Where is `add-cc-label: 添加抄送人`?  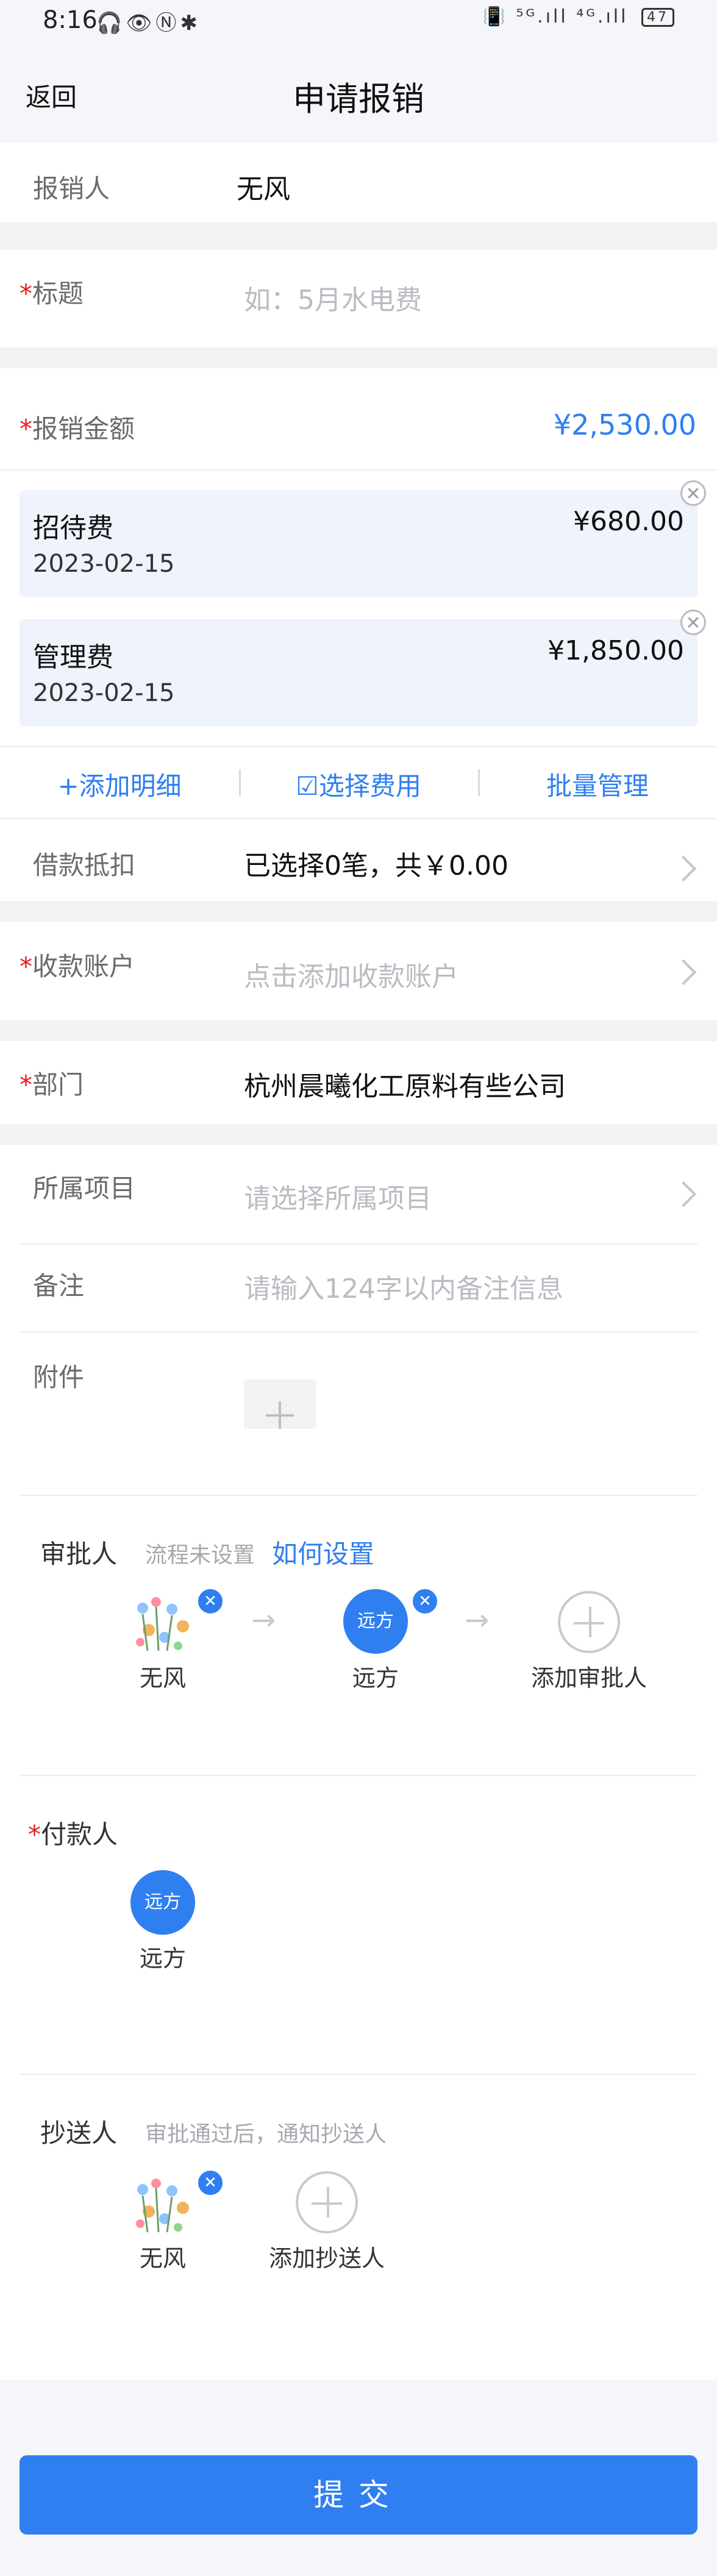 add-cc-label: 添加抄送人 is located at coordinates (326, 2258).